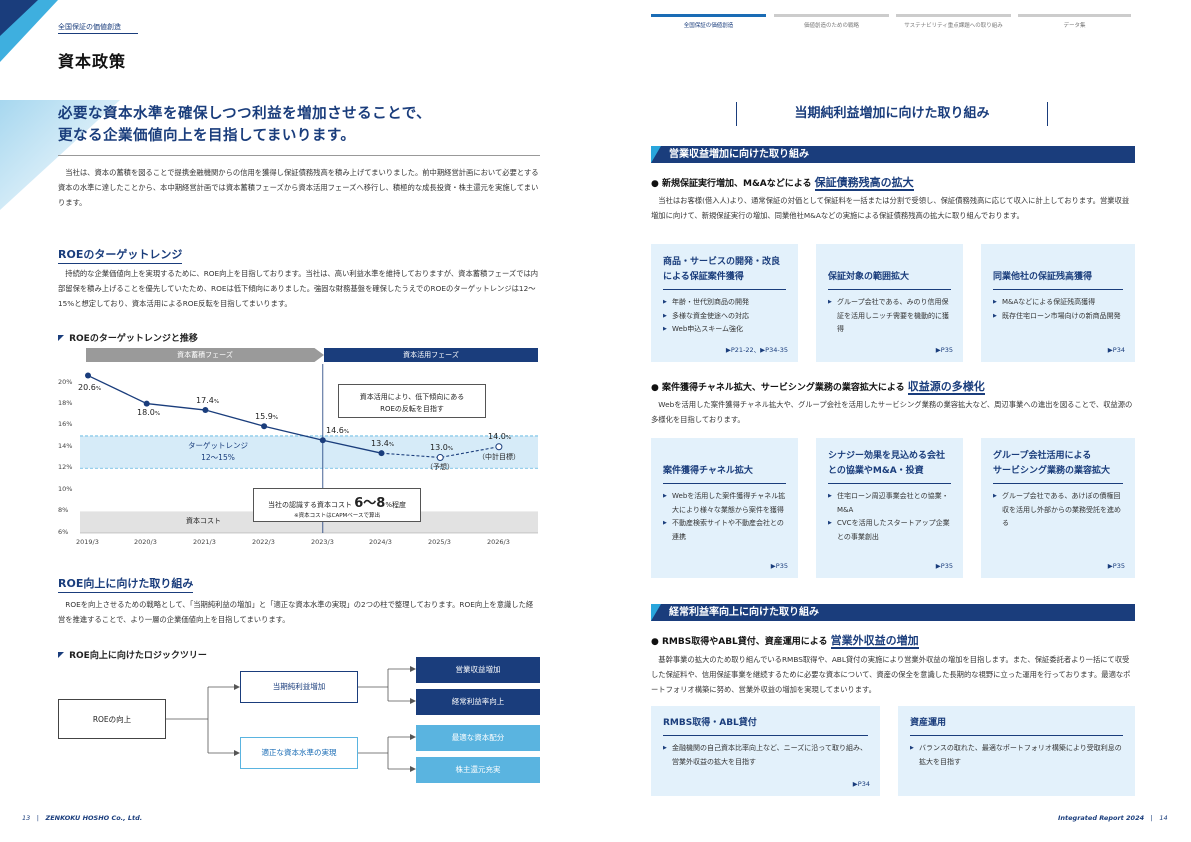  Describe the element at coordinates (65, 489) in the screenshot. I see `y-tick: 10%` at that location.